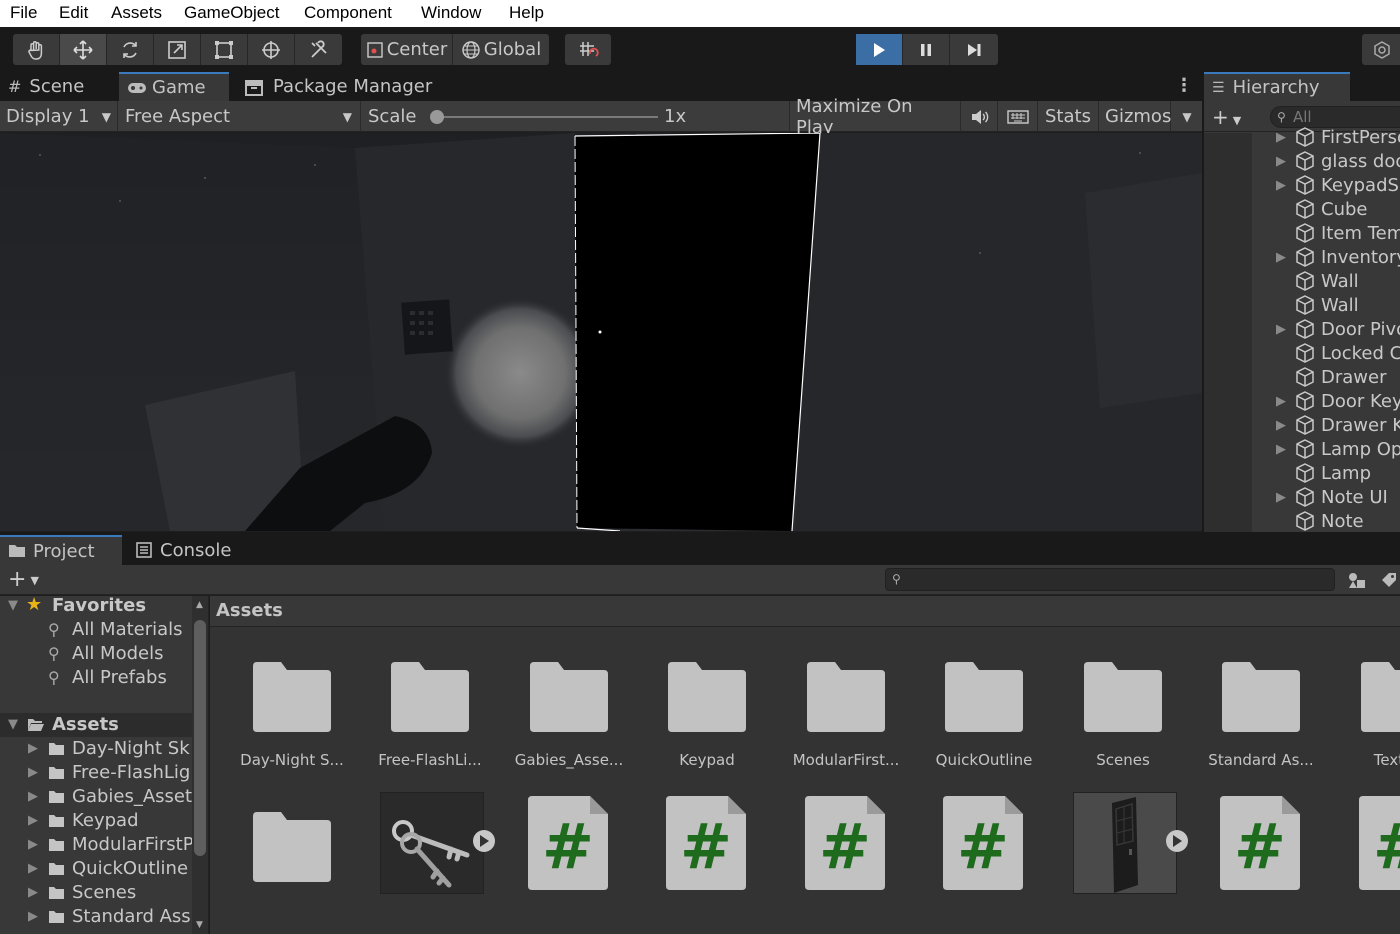 Image resolution: width=1400 pixels, height=934 pixels. Describe the element at coordinates (1302, 377) in the screenshot. I see `hierarchy-item: Drawer` at that location.